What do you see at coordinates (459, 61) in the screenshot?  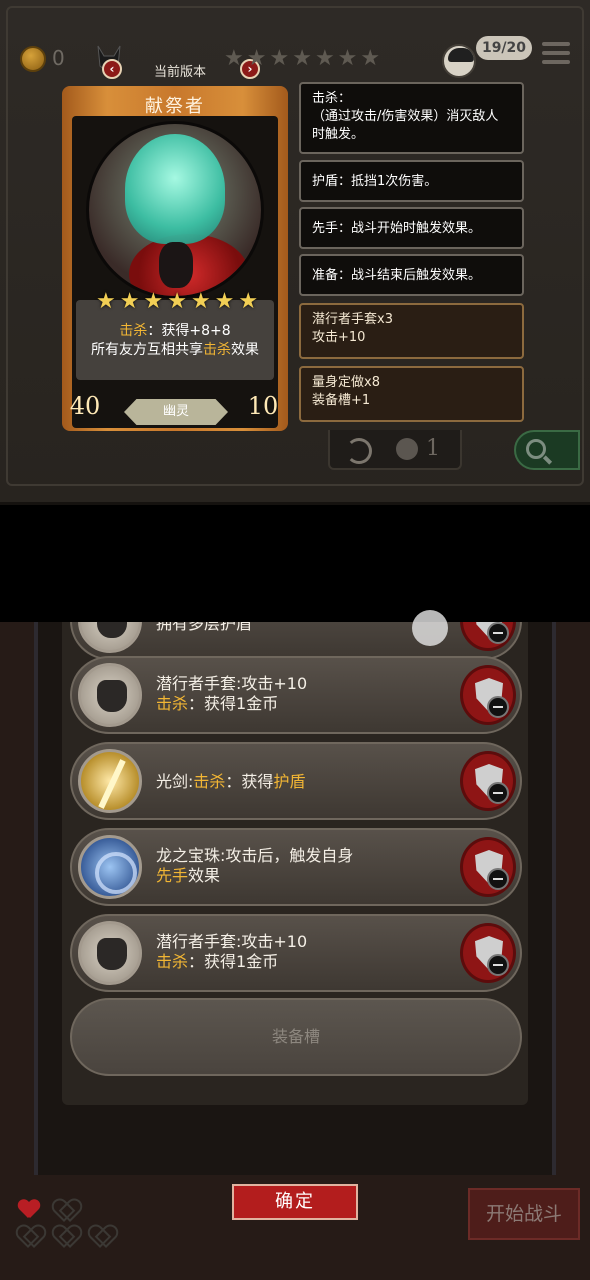 I see `avatar` at bounding box center [459, 61].